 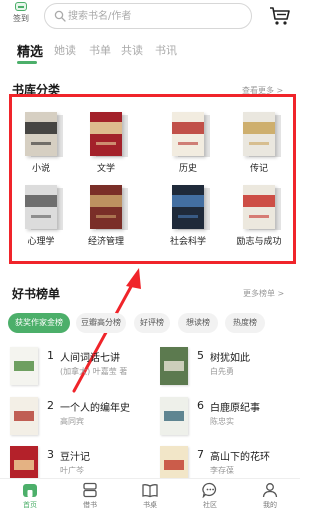 I want to click on ranking-book-title: 白鹿原纪事, so click(x=235, y=408).